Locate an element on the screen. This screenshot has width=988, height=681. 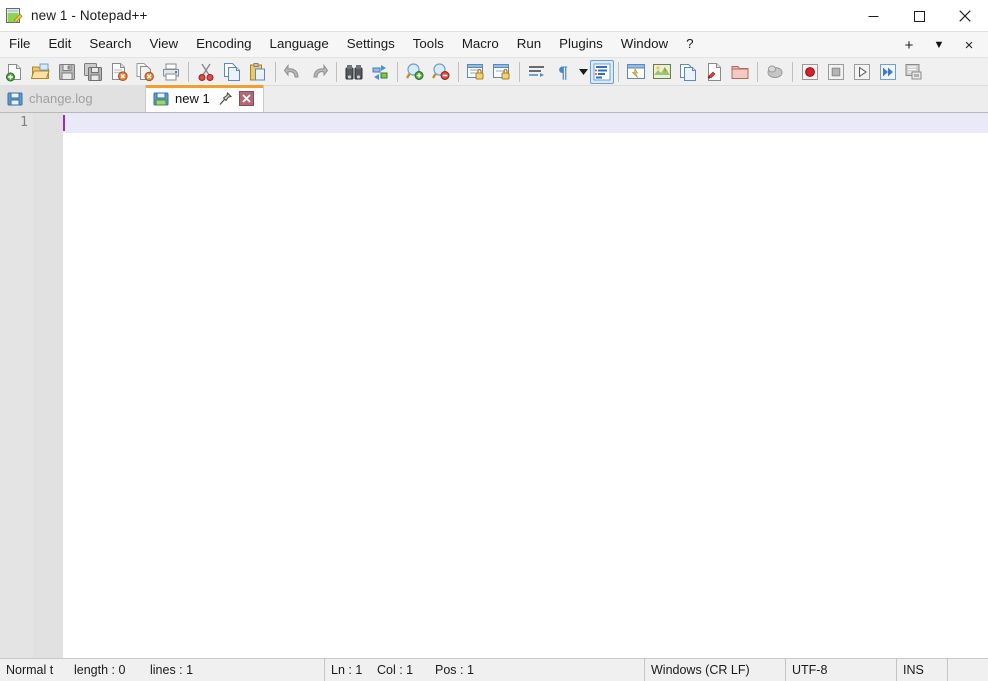
status-column-number: Col : 1 is located at coordinates (395, 670).